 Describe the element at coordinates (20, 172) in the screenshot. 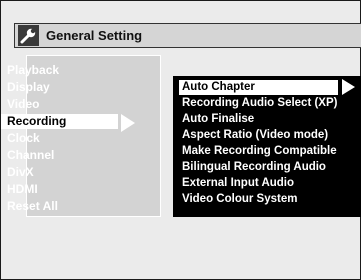

I see `menu-item-divx: DivX` at that location.